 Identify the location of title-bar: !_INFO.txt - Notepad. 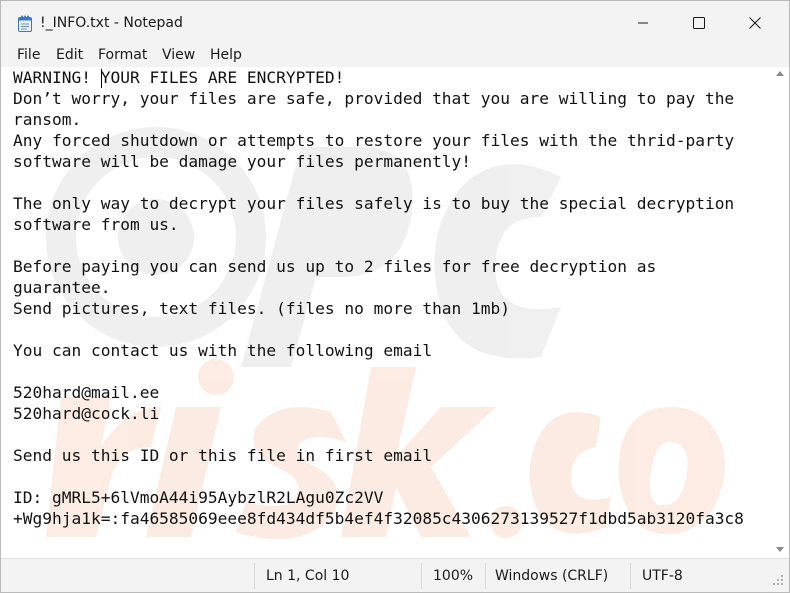
(395, 23).